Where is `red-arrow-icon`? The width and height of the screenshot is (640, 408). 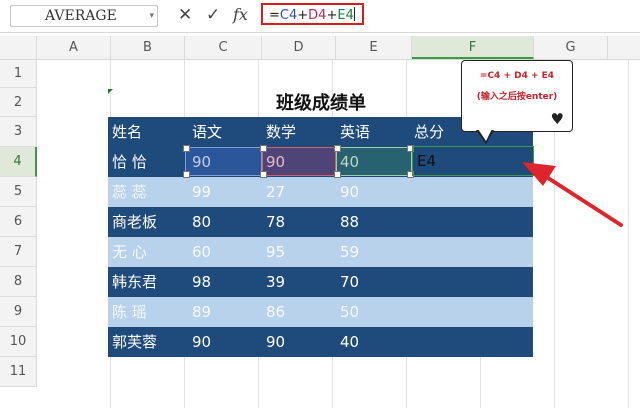 red-arrow-icon is located at coordinates (572, 194).